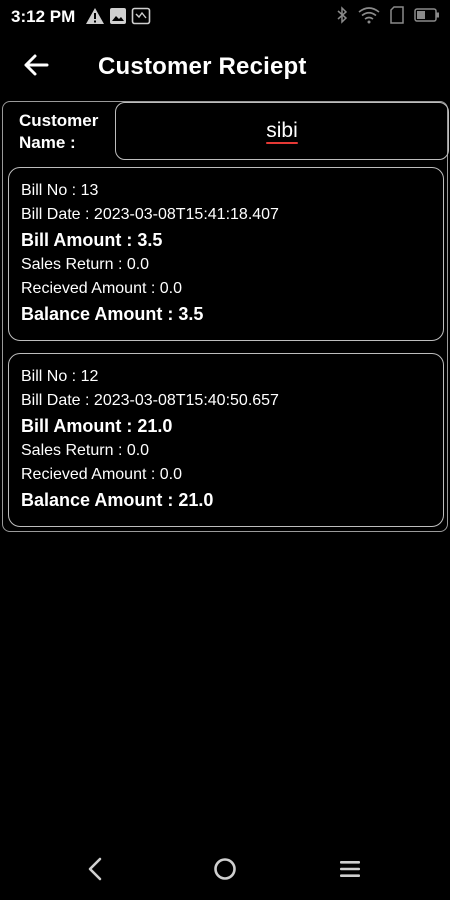 The image size is (450, 900). I want to click on bill-date: Bill Date : 2023-03-08T15:41:18.407, so click(150, 214).